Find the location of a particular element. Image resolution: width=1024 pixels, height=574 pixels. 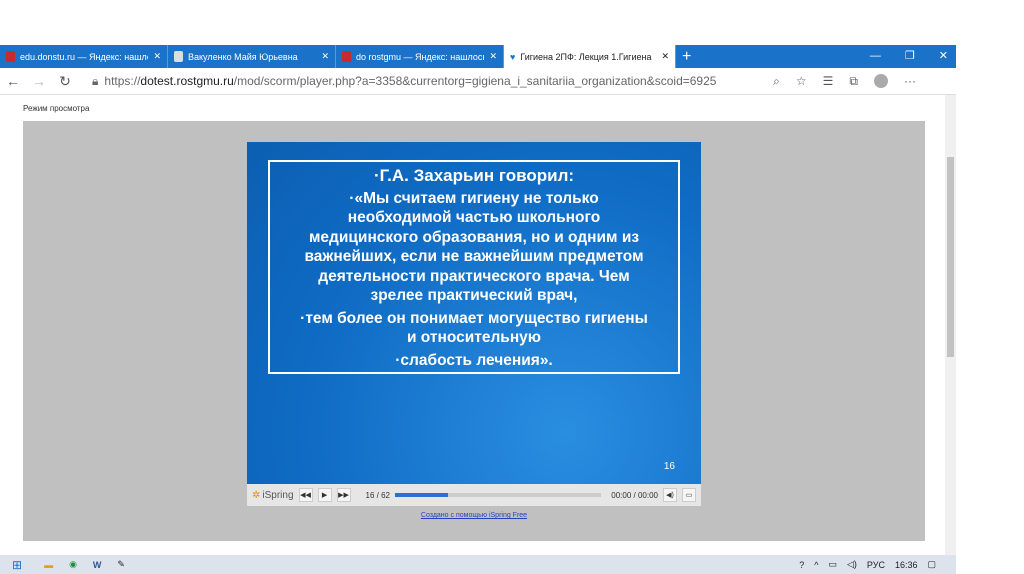

quote-line: ·«Мы считаем гигиену не только is located at coordinates (474, 198).